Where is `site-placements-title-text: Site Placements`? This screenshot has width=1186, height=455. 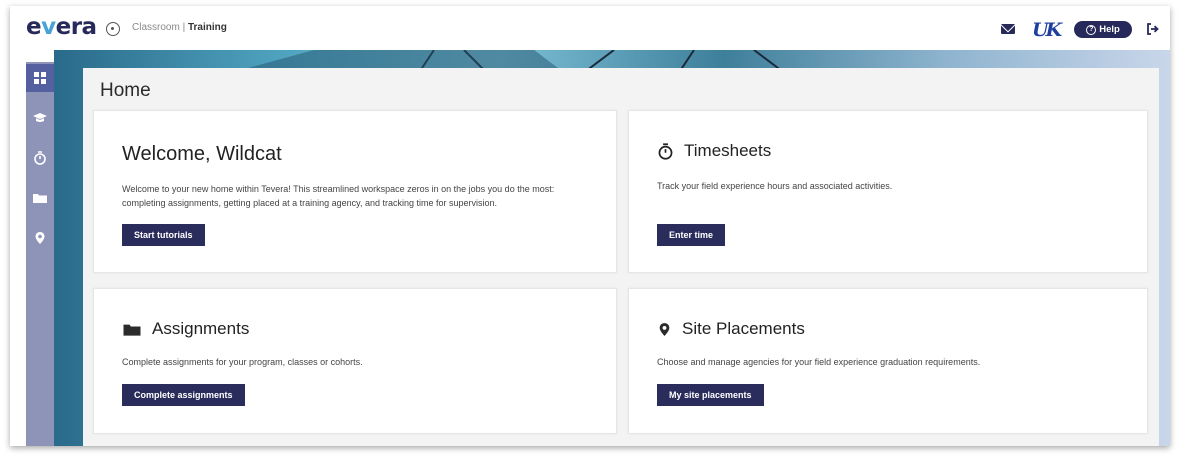 site-placements-title-text: Site Placements is located at coordinates (743, 328).